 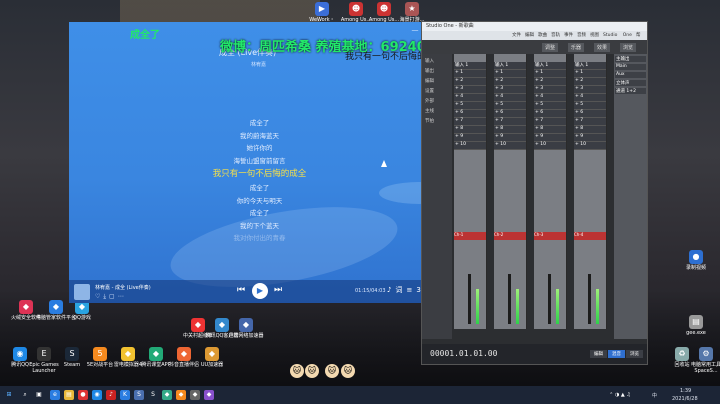 What do you see at coordinates (598, 354) in the screenshot?
I see `daw-button-edit: 编辑` at bounding box center [598, 354].